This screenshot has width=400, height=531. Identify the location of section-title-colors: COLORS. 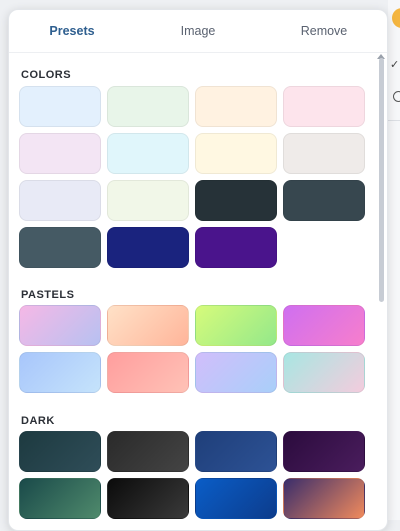
(46, 75).